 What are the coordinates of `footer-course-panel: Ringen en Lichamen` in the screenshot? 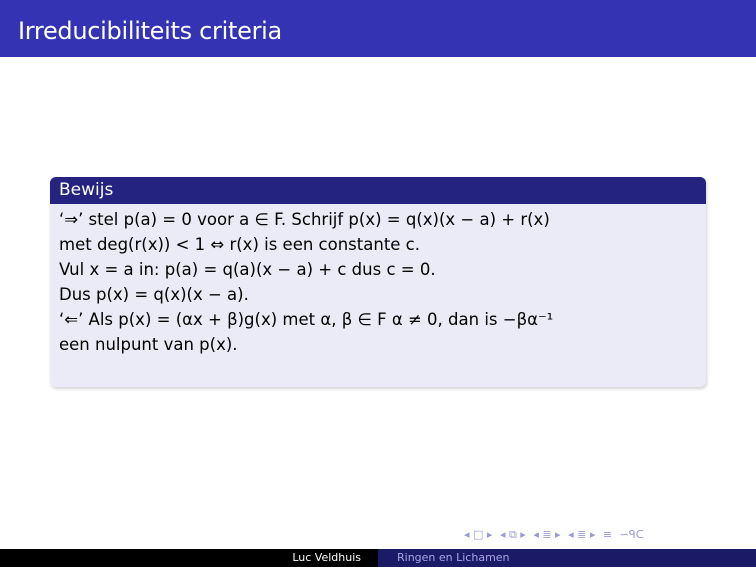 It's located at (567, 558).